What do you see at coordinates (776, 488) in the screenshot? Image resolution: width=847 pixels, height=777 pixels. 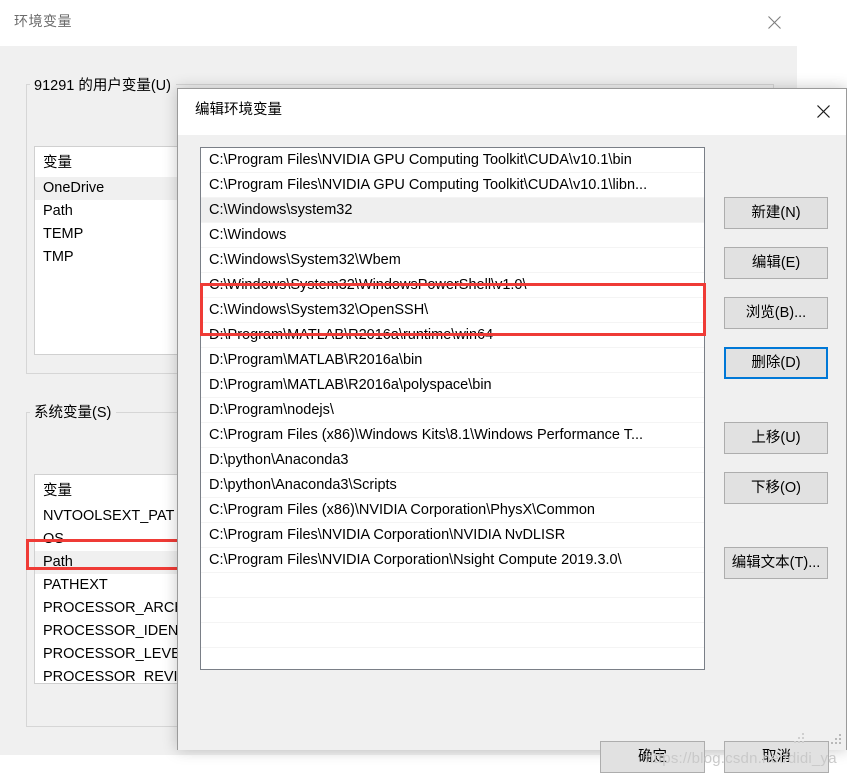 I see `move-down-button: 下移(O)` at bounding box center [776, 488].